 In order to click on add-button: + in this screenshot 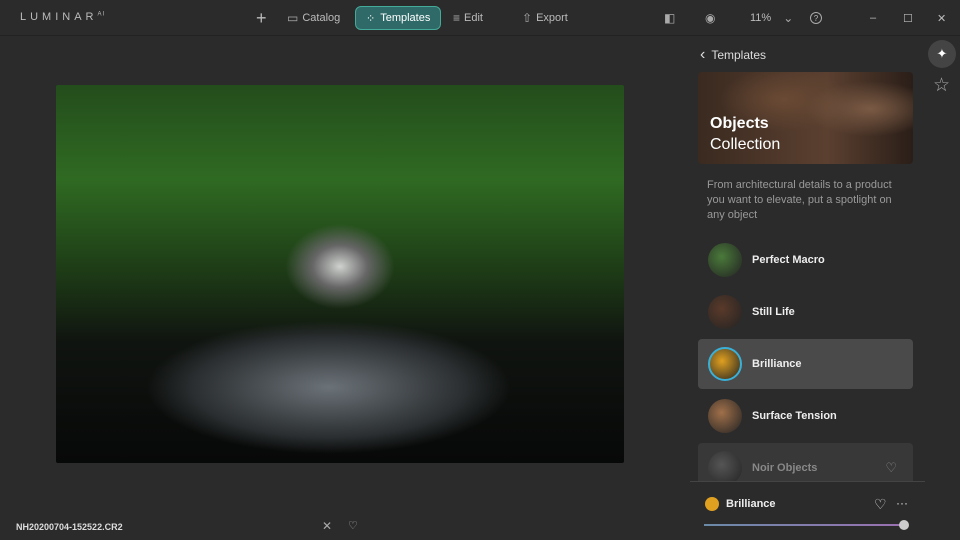, I will do `click(261, 18)`.